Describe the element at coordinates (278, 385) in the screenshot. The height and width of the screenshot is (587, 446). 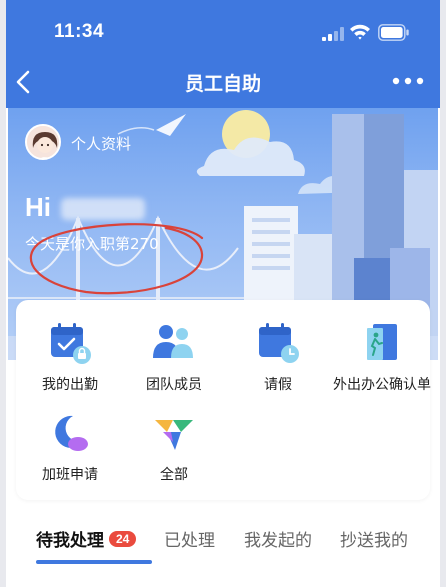
I see `quick-action-label: 请假` at that location.